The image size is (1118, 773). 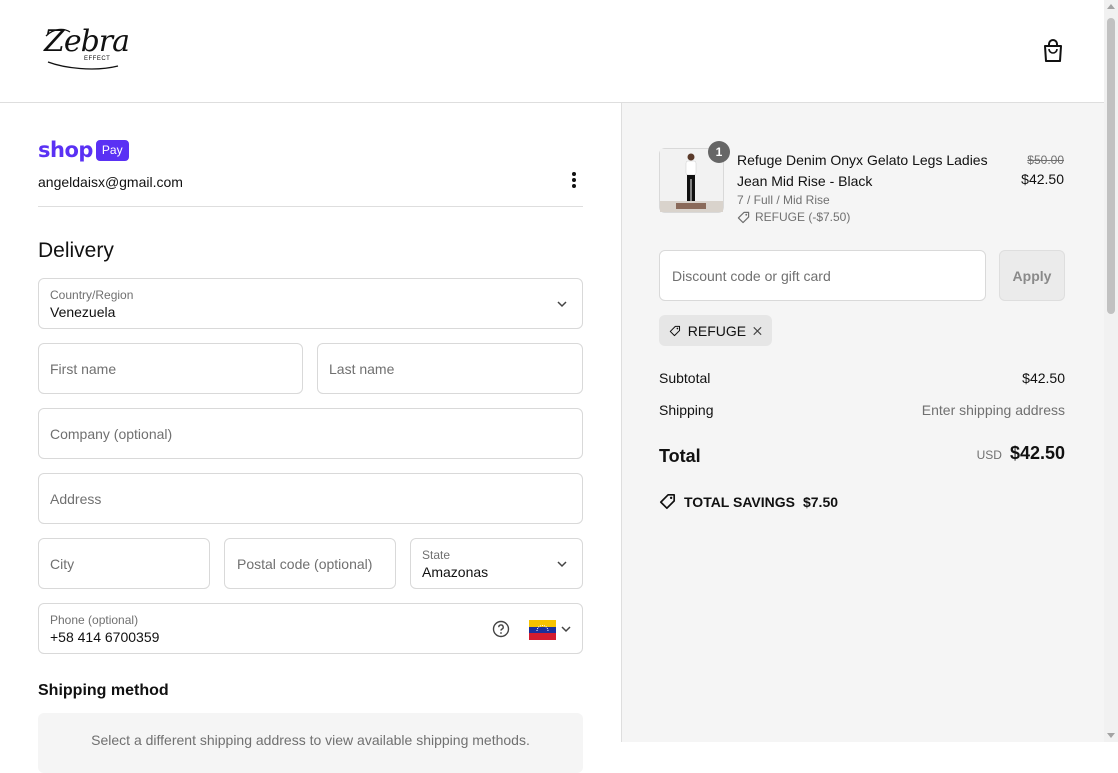 I want to click on phone-value: +58 414 6700359, so click(x=105, y=637).